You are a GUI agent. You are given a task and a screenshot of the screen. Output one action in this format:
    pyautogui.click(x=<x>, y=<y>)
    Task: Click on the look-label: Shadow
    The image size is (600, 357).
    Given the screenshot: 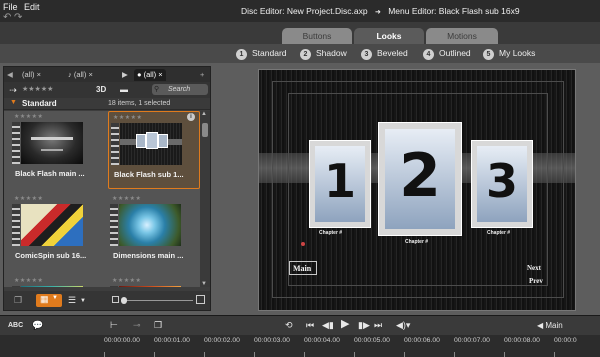 What is the action you would take?
    pyautogui.click(x=331, y=53)
    